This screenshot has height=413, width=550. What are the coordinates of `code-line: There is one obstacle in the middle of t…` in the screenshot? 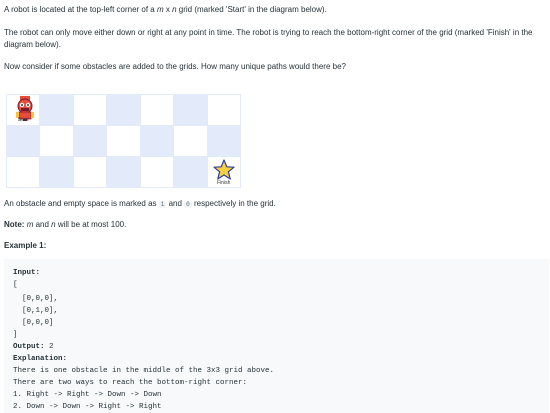 It's located at (143, 371).